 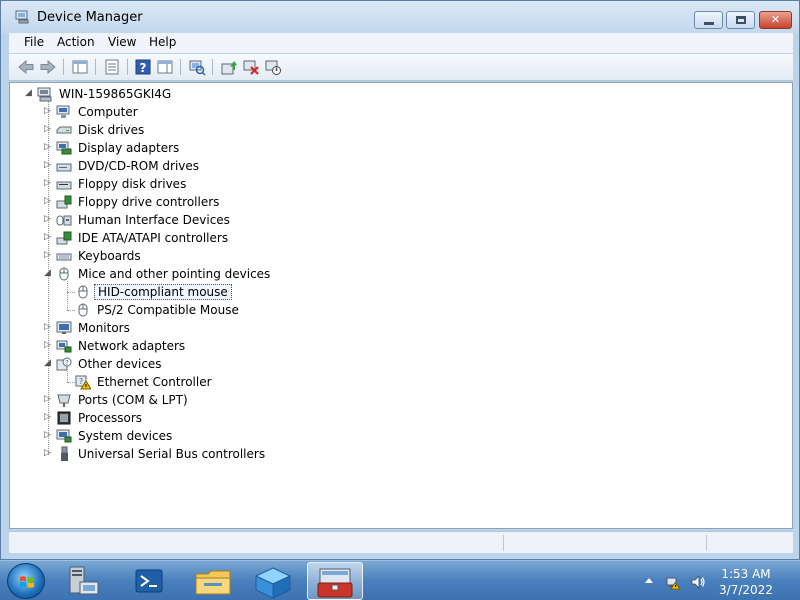 I want to click on menu-action: Action, so click(x=76, y=42).